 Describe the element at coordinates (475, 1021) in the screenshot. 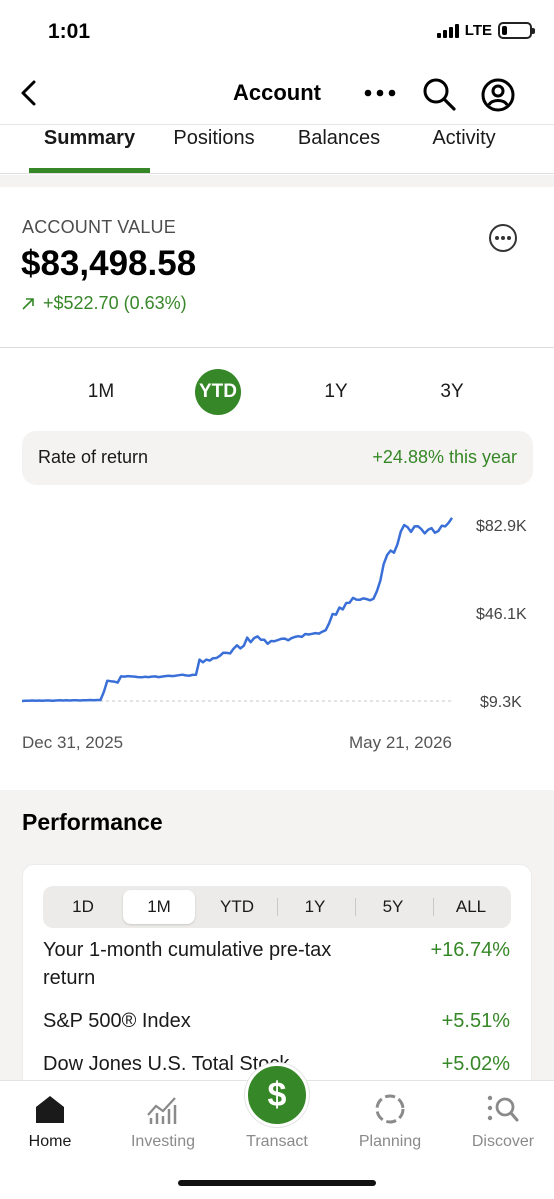

I see `performance-row-value: +5.51%` at that location.